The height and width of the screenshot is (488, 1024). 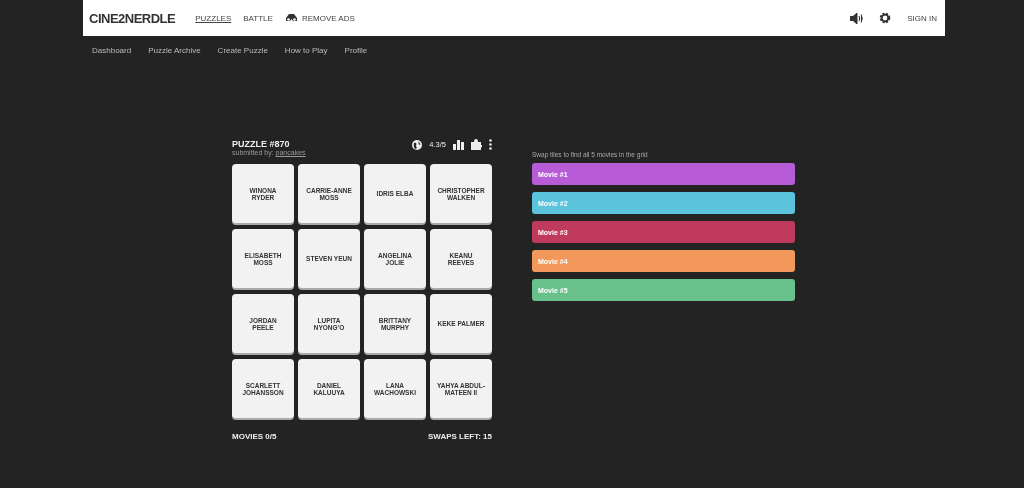 What do you see at coordinates (319, 18) in the screenshot?
I see `nav-link: REMOVE ADS` at bounding box center [319, 18].